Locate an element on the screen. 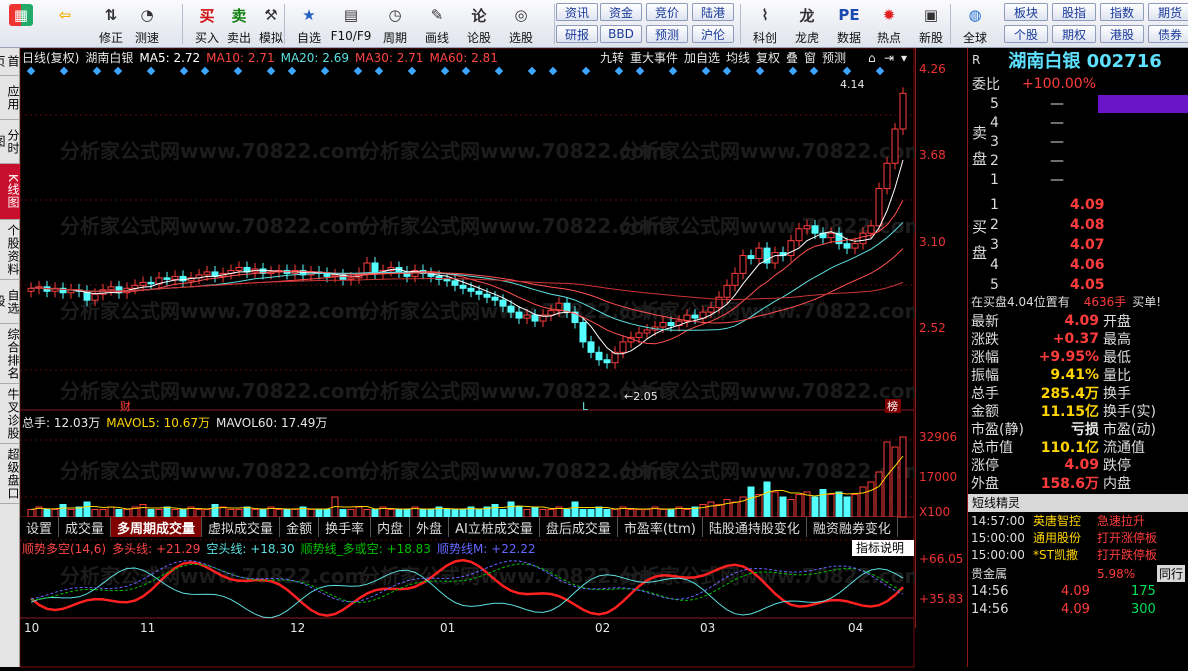  quick-tab-3: 陆港 is located at coordinates (713, 12).